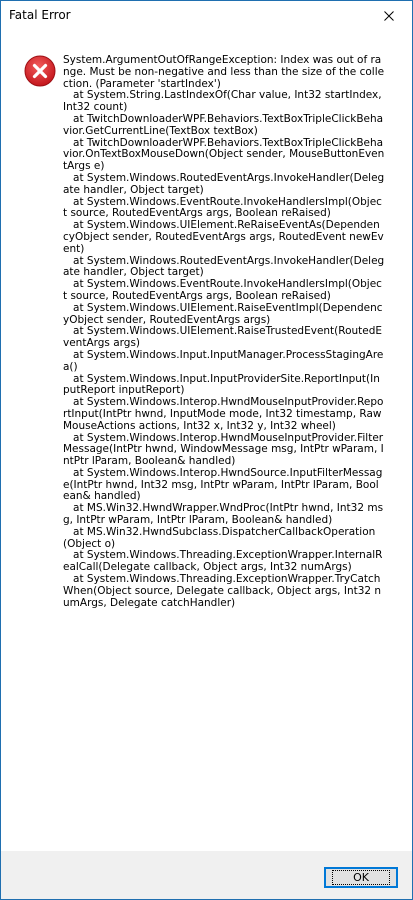  I want to click on dialog-footer: OK, so click(206, 875).